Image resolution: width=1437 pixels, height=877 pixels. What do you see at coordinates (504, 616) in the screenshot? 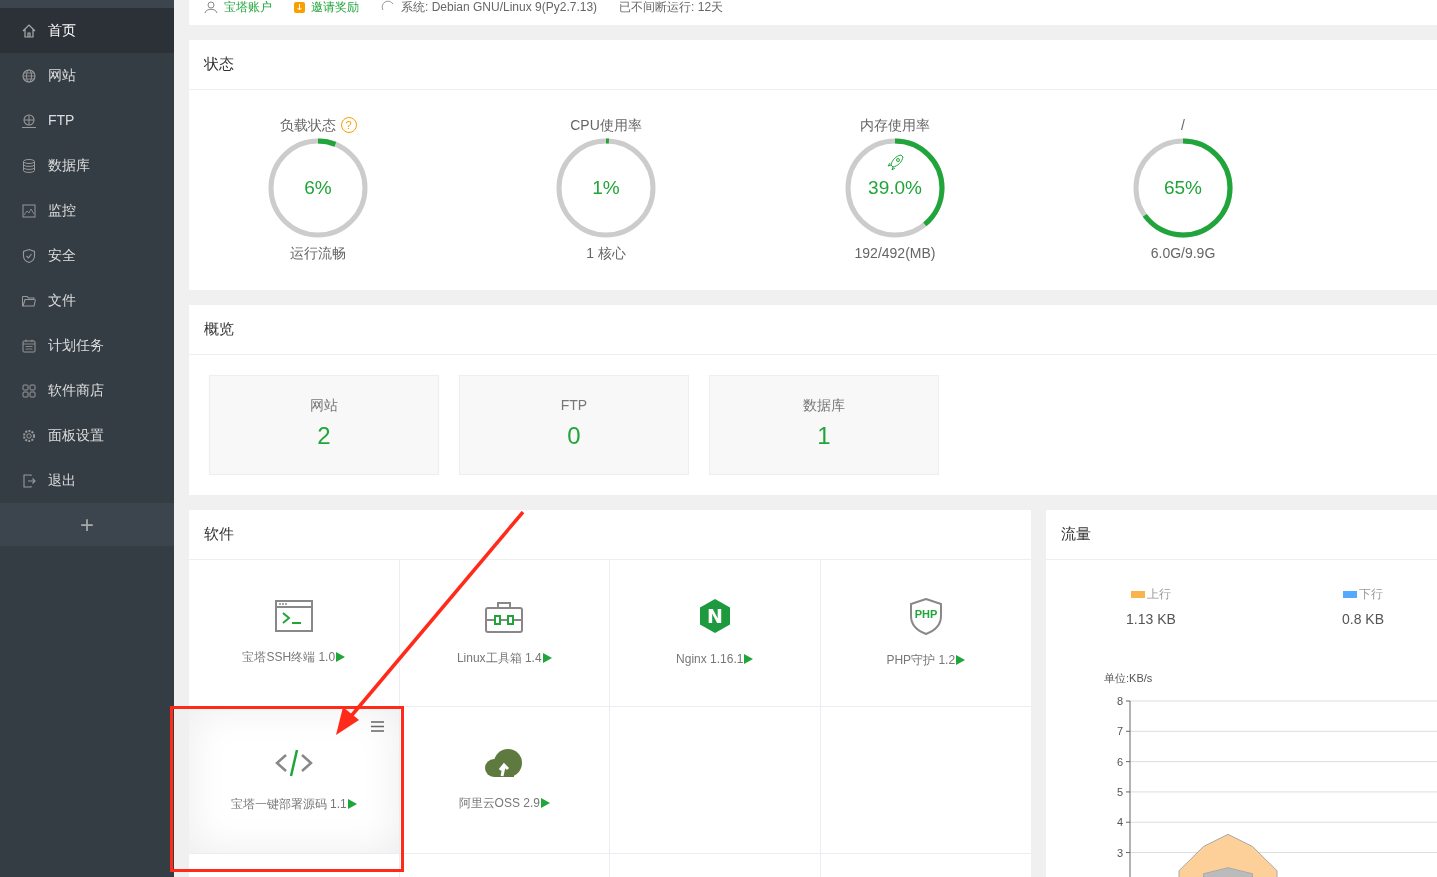
I see `toolbox-icon` at bounding box center [504, 616].